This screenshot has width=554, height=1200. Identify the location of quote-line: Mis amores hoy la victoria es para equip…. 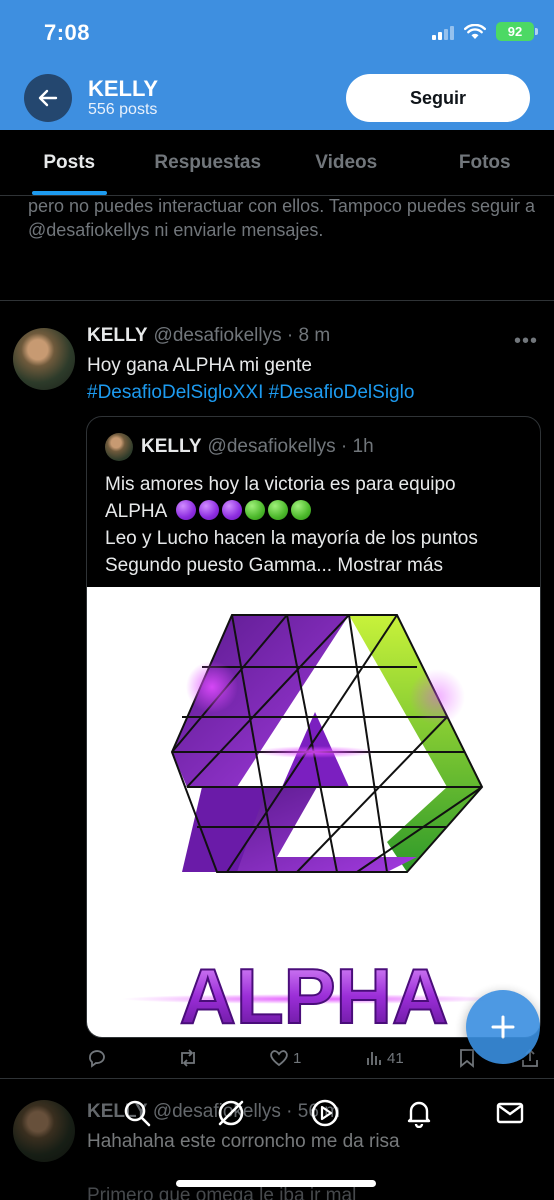
(280, 484).